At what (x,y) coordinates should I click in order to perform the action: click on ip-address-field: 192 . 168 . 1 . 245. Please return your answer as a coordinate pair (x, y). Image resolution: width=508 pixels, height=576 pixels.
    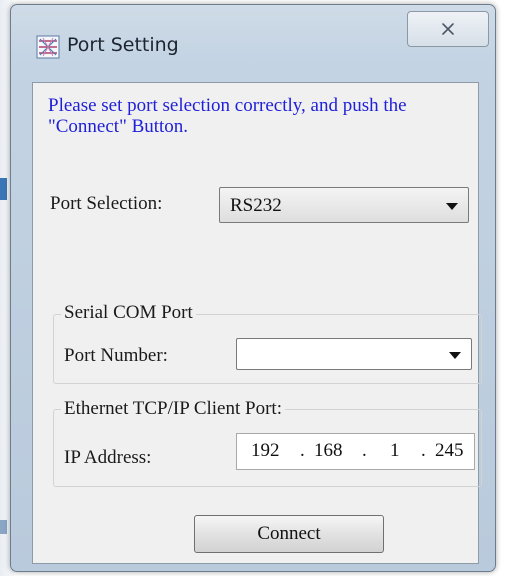
    Looking at the image, I should click on (355, 451).